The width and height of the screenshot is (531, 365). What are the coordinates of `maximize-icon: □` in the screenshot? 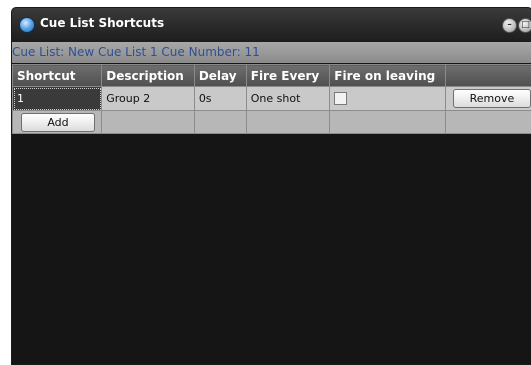 It's located at (524, 25).